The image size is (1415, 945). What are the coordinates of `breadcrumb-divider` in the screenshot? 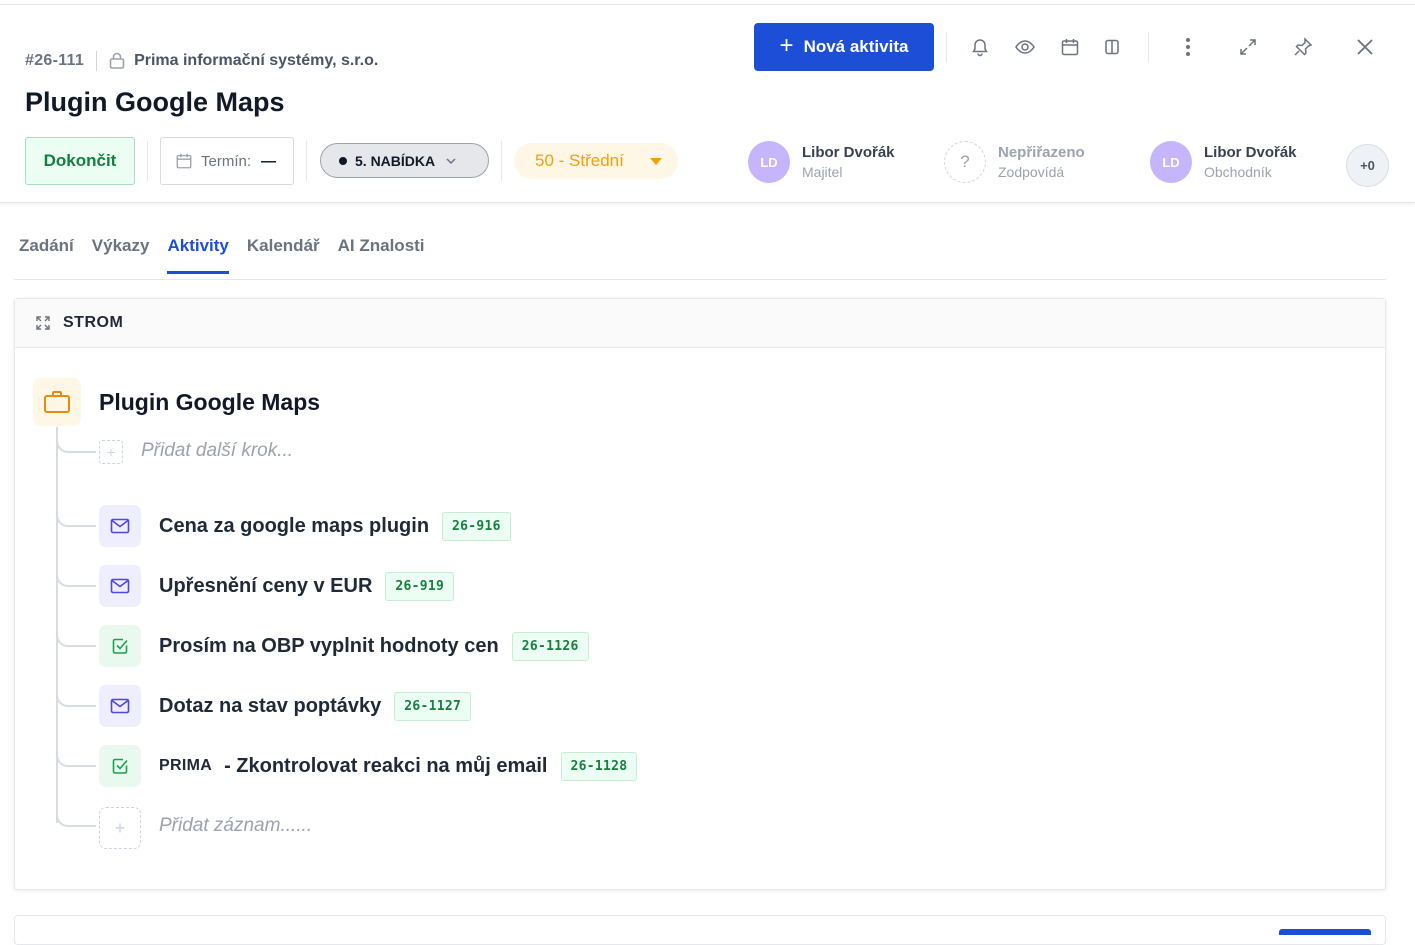 It's located at (97, 61).